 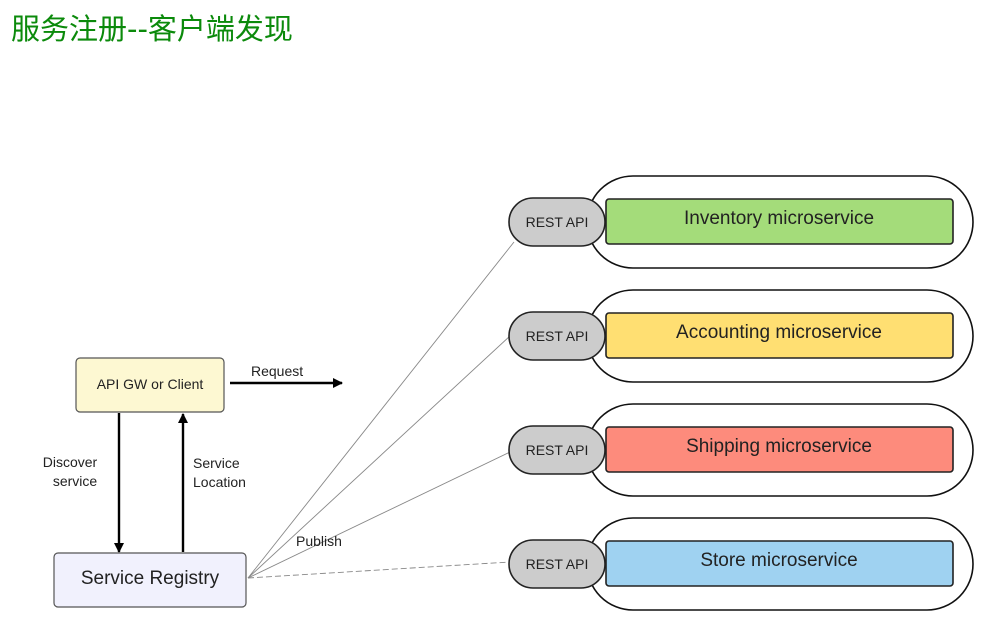 I want to click on publish-line-store, so click(x=379, y=570).